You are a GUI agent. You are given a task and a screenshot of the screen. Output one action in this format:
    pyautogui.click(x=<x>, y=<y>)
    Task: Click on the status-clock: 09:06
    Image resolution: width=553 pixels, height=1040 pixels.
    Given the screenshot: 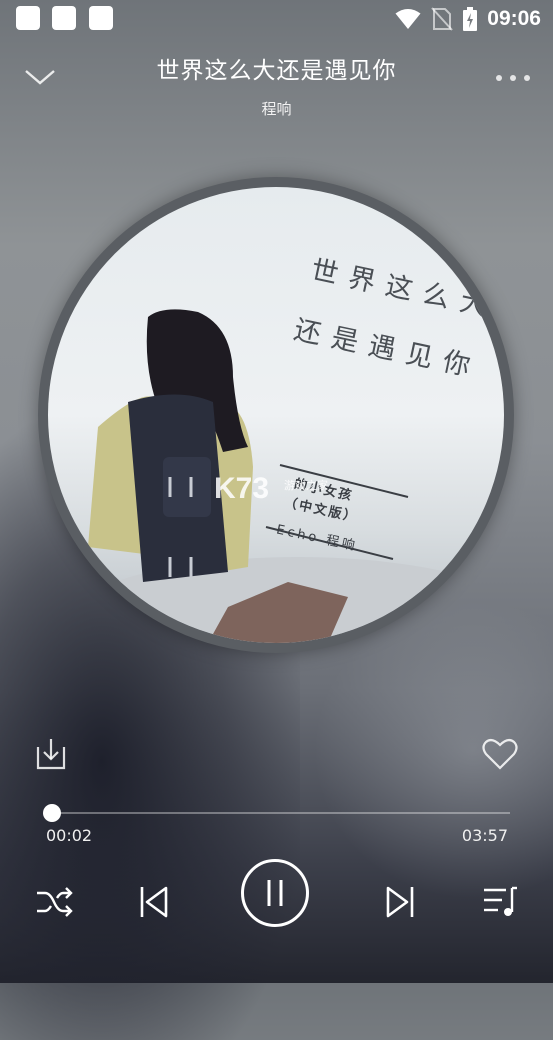 What is the action you would take?
    pyautogui.click(x=514, y=18)
    